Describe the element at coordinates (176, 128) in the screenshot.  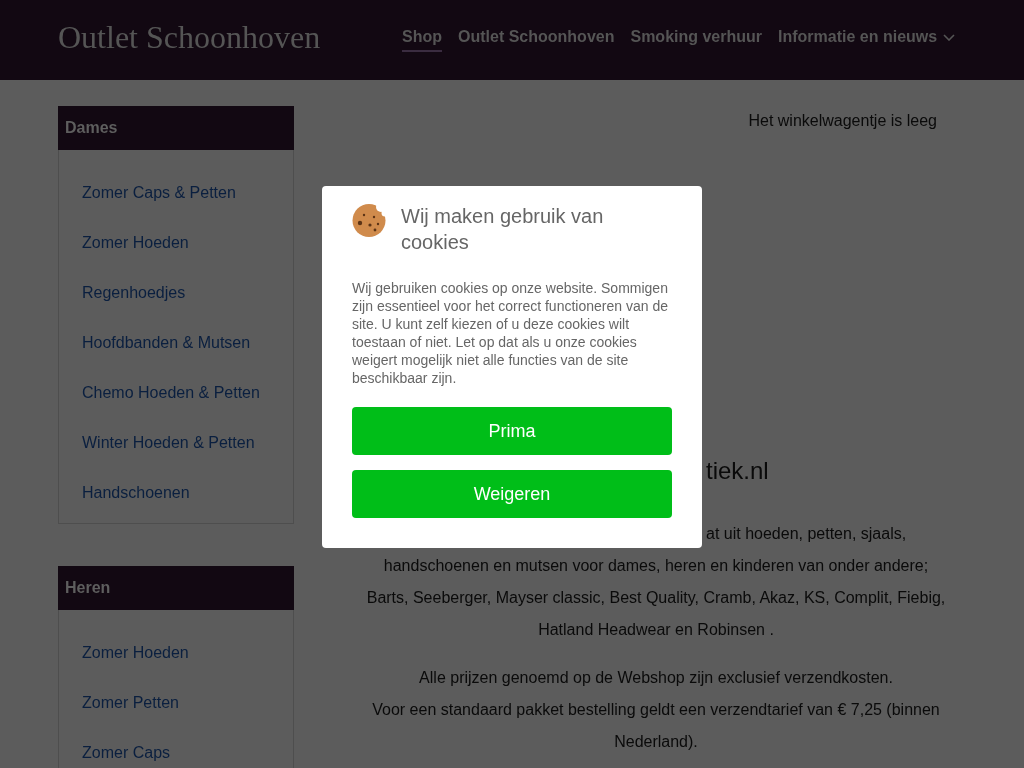
I see `category-heading: Dames` at that location.